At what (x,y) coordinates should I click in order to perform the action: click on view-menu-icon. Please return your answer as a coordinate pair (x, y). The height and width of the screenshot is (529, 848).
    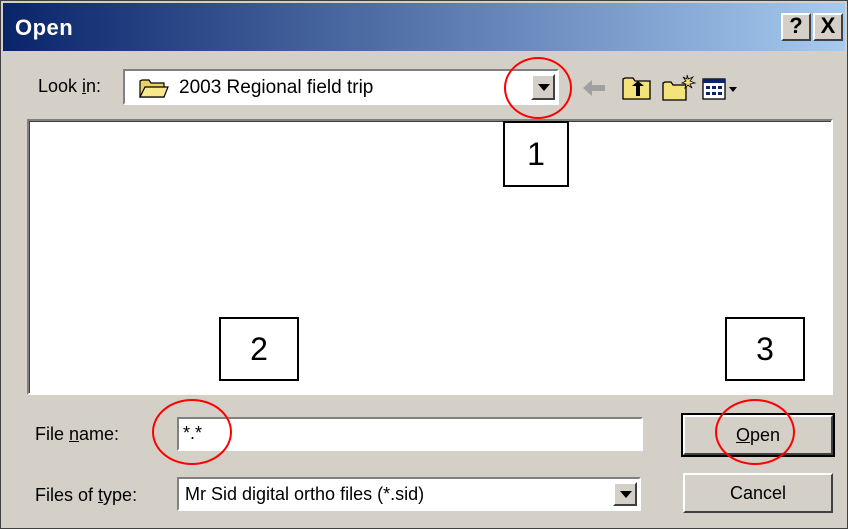
    Looking at the image, I should click on (722, 88).